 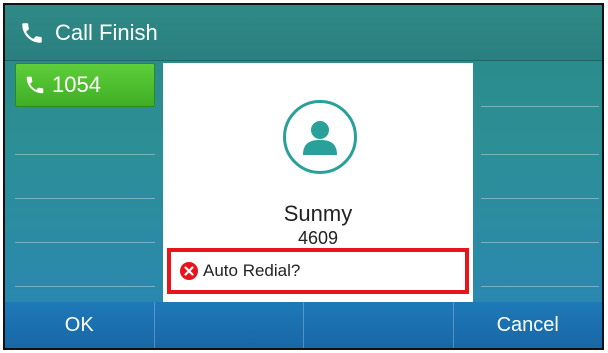 I want to click on right-line-keys, so click(x=540, y=183).